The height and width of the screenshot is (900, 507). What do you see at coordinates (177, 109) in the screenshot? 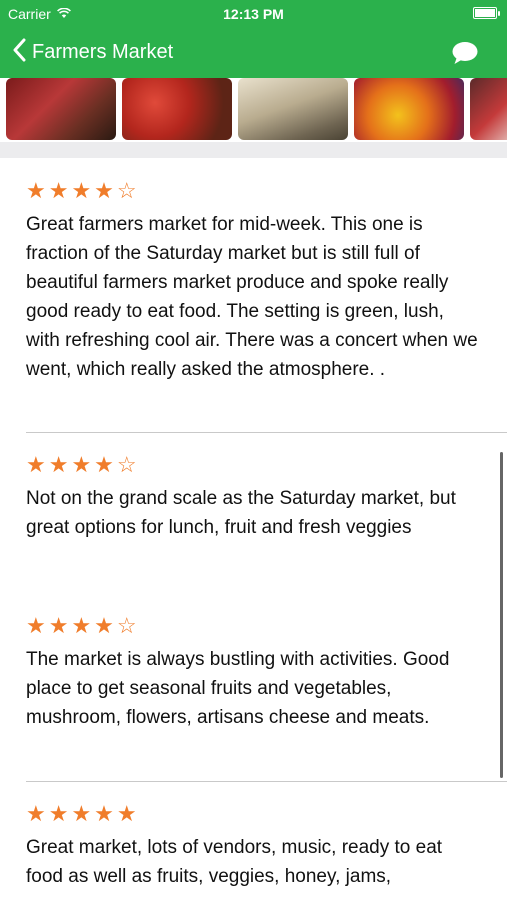
I see `tomatoes-photo` at bounding box center [177, 109].